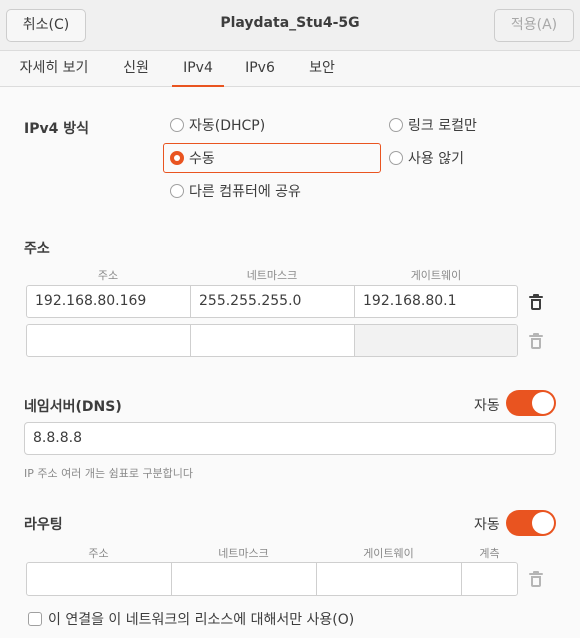 This screenshot has width=580, height=638. What do you see at coordinates (260, 69) in the screenshot?
I see `tab-ipv6: IPv6` at bounding box center [260, 69].